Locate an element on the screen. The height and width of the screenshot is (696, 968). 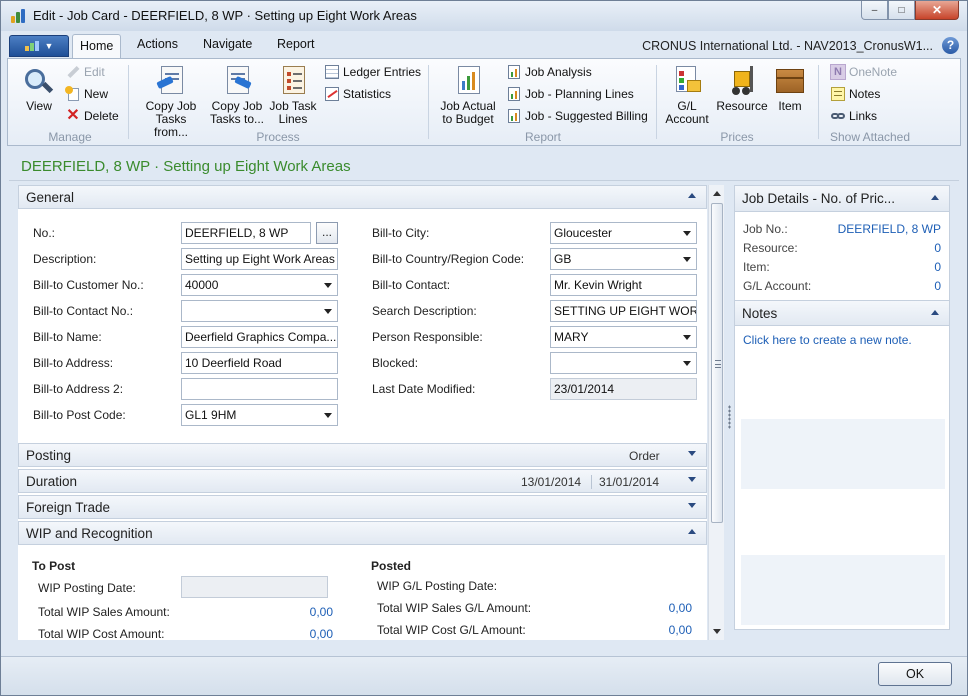
bill-to-city-field: Gloucester is located at coordinates (623, 233).